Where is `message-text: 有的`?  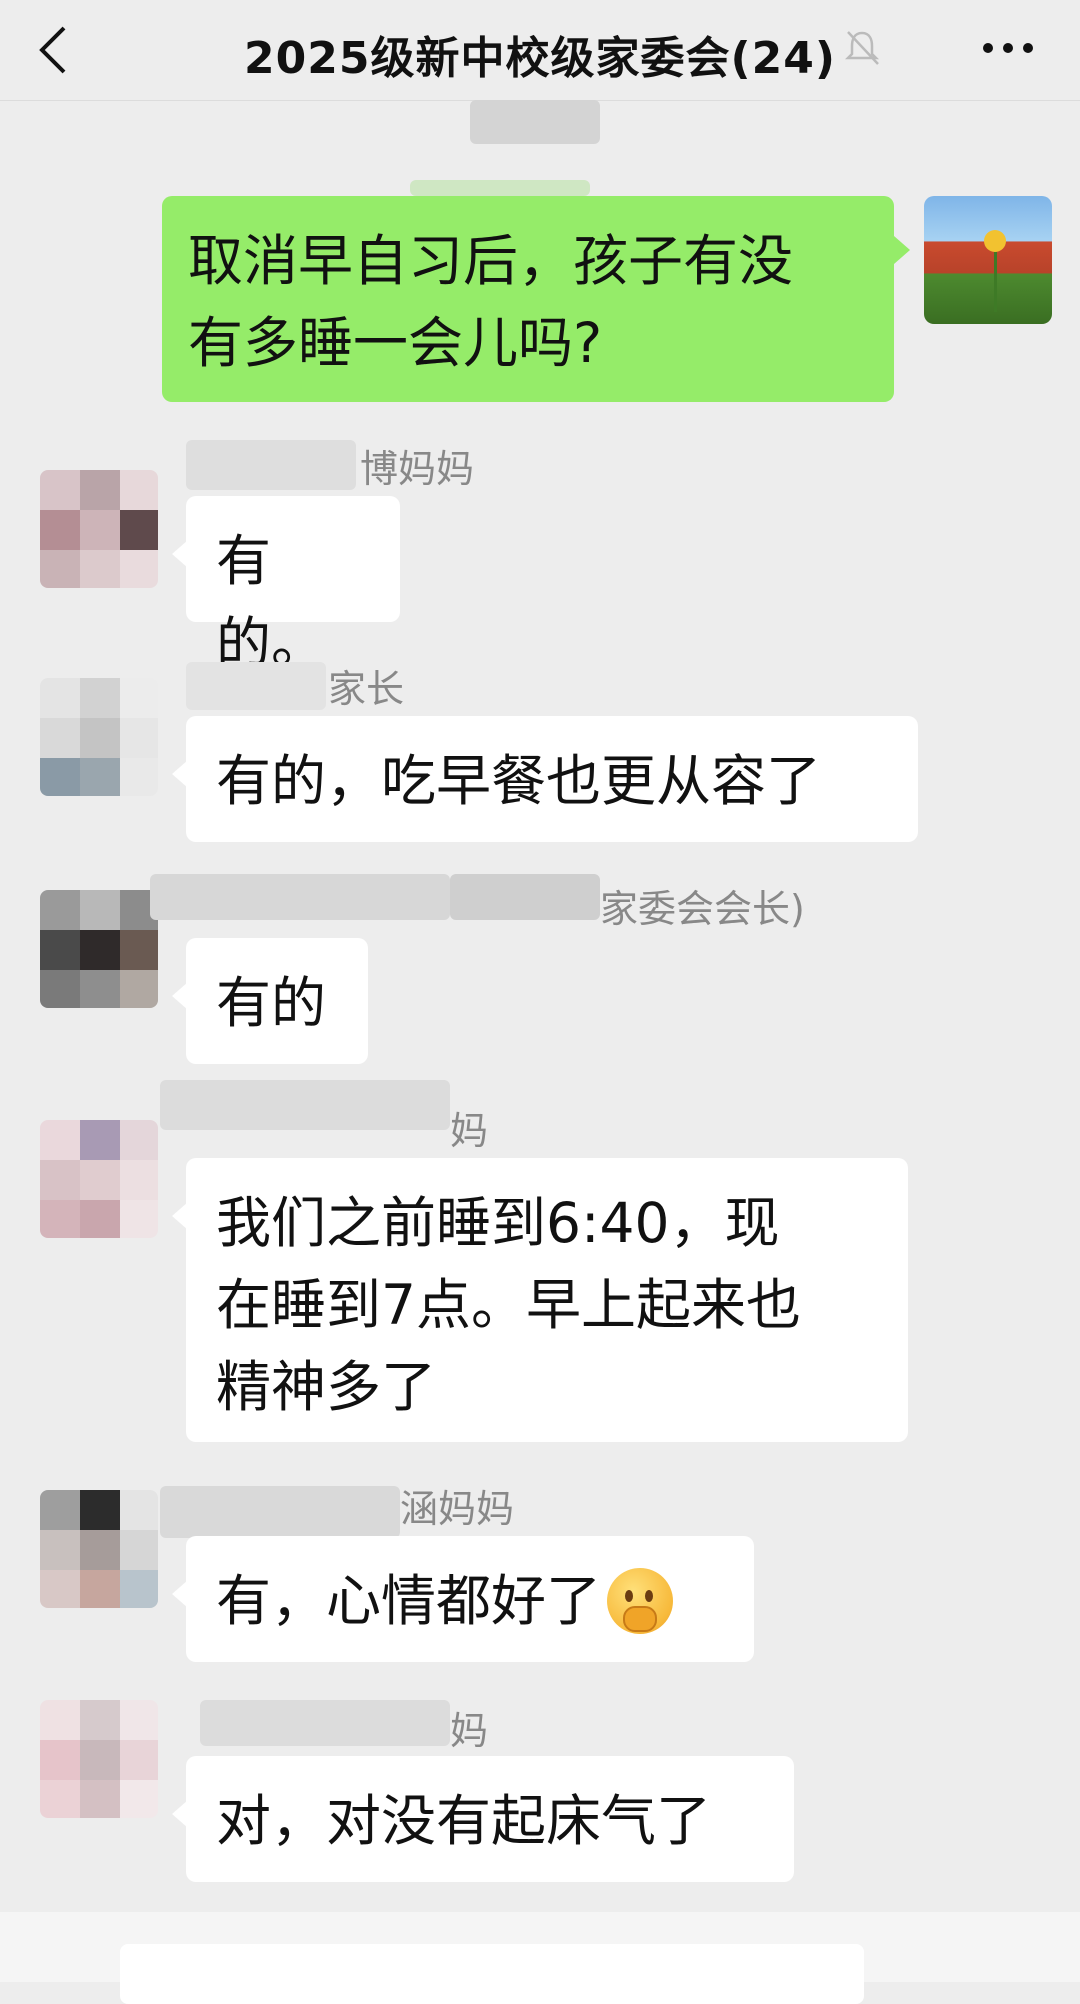
message-text: 有的 is located at coordinates (271, 1003).